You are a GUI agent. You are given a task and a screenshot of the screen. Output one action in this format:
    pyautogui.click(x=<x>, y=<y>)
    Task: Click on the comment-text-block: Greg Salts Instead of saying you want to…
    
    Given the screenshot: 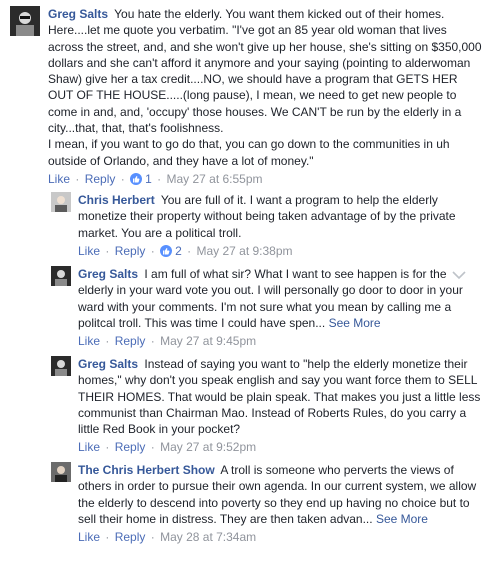 What is the action you would take?
    pyautogui.click(x=280, y=396)
    